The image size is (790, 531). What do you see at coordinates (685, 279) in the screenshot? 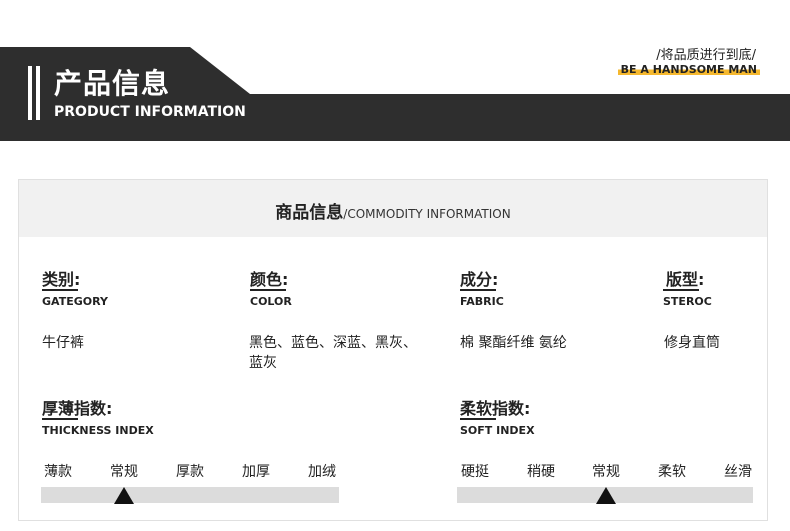
I see `fit-label: 版型:` at bounding box center [685, 279].